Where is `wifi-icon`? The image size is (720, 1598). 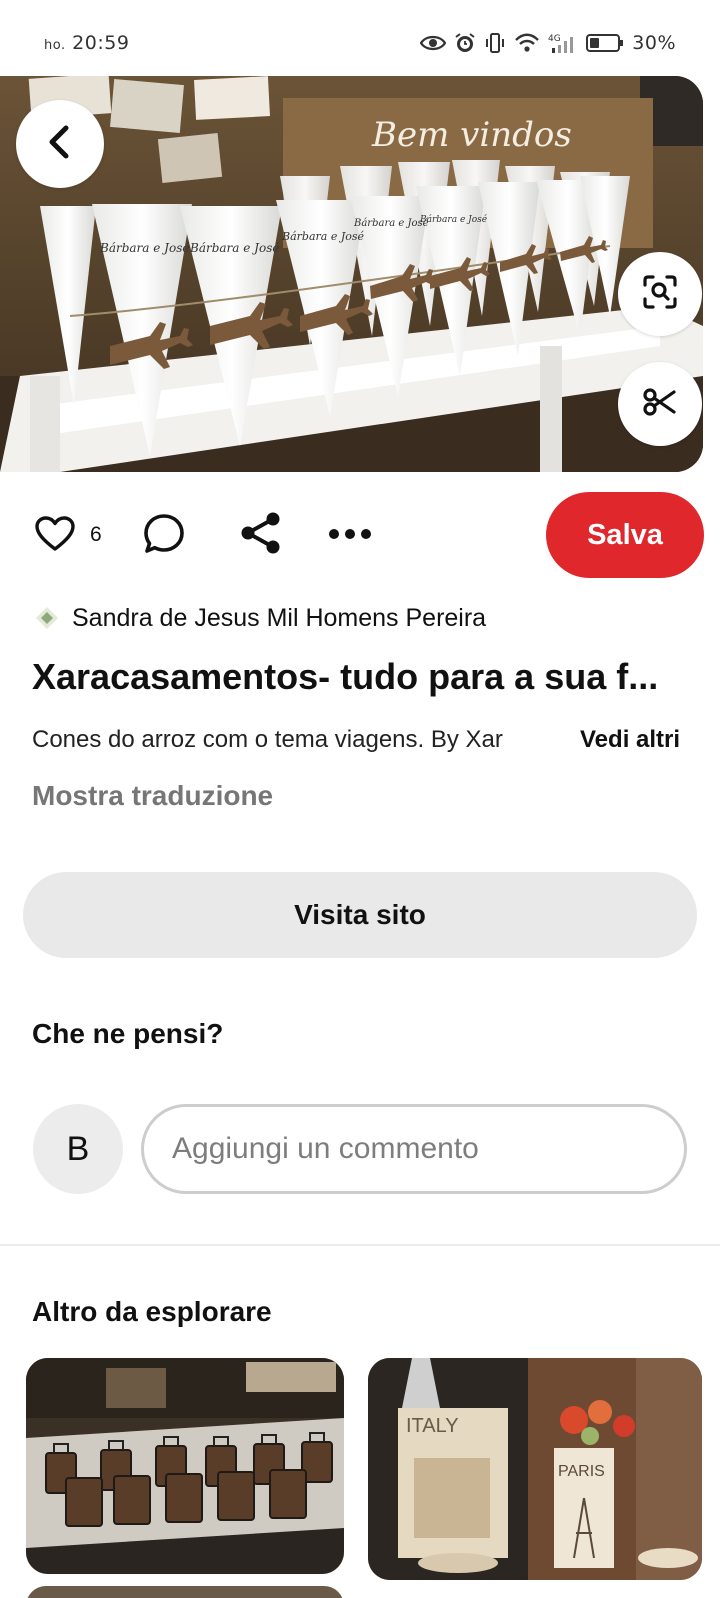
wifi-icon is located at coordinates (527, 43).